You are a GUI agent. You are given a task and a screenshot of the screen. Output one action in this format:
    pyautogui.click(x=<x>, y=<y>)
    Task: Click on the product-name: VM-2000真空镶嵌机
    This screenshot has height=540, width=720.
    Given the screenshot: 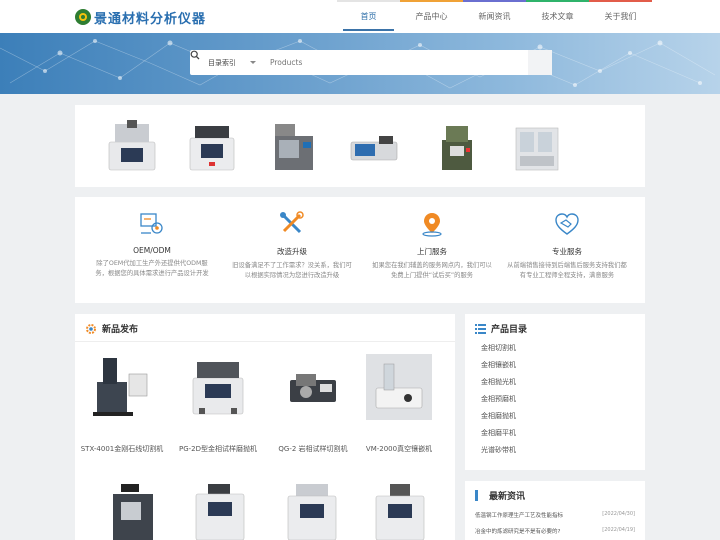 What is the action you would take?
    pyautogui.click(x=399, y=449)
    